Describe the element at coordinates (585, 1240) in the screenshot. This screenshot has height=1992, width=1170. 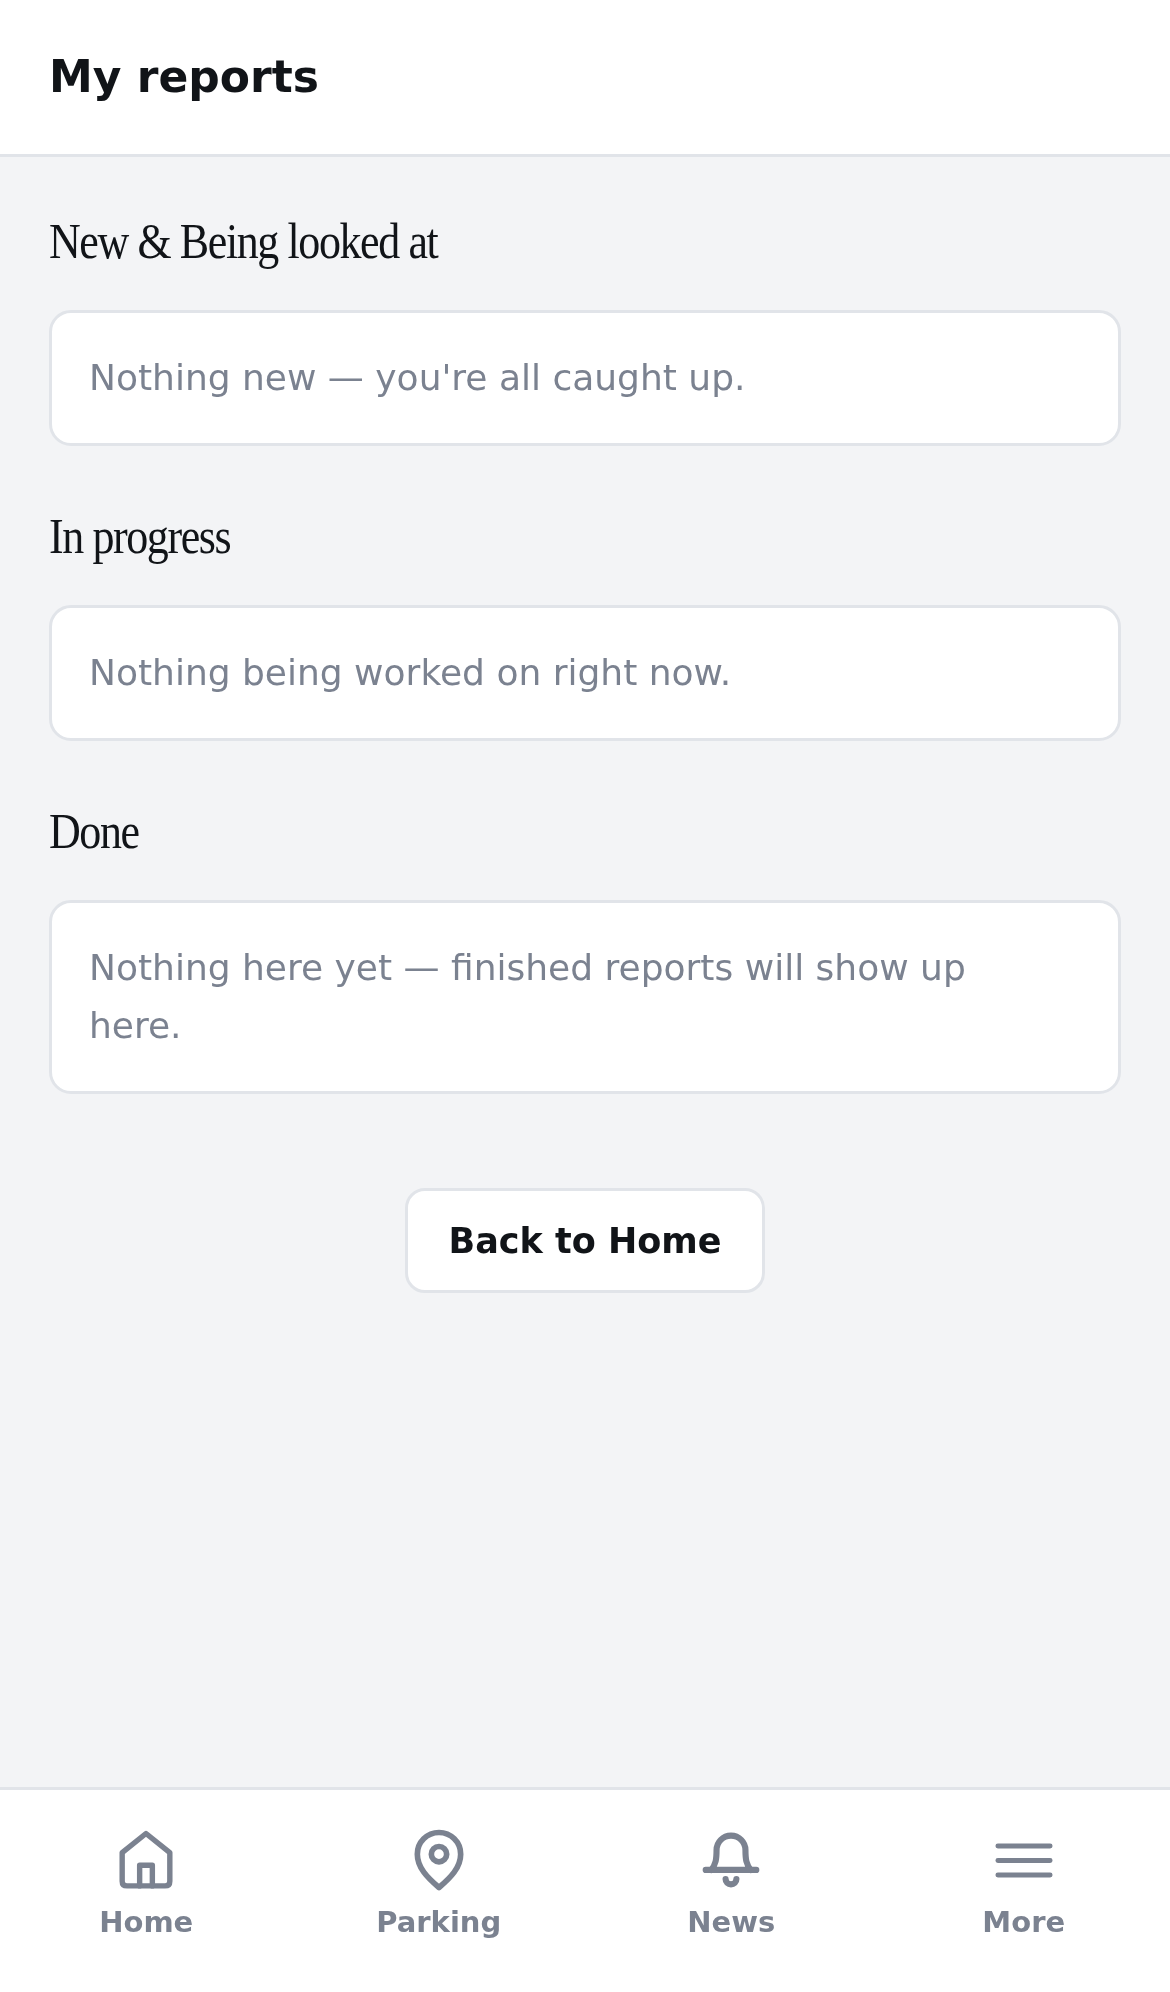
I see `back-to-home-button: Back to Home` at that location.